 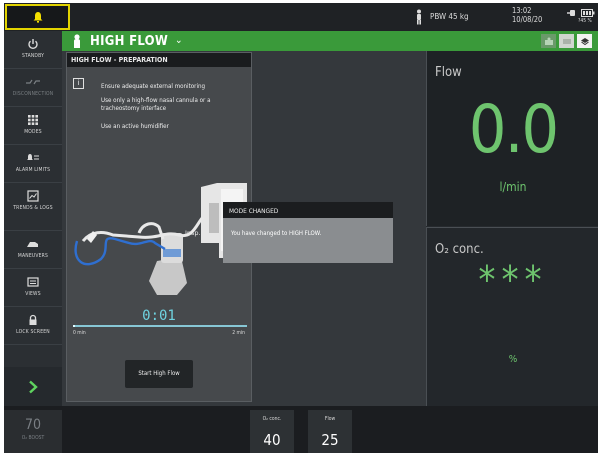 I want to click on sidebar-item-label: STANDBY, so click(x=33, y=56).